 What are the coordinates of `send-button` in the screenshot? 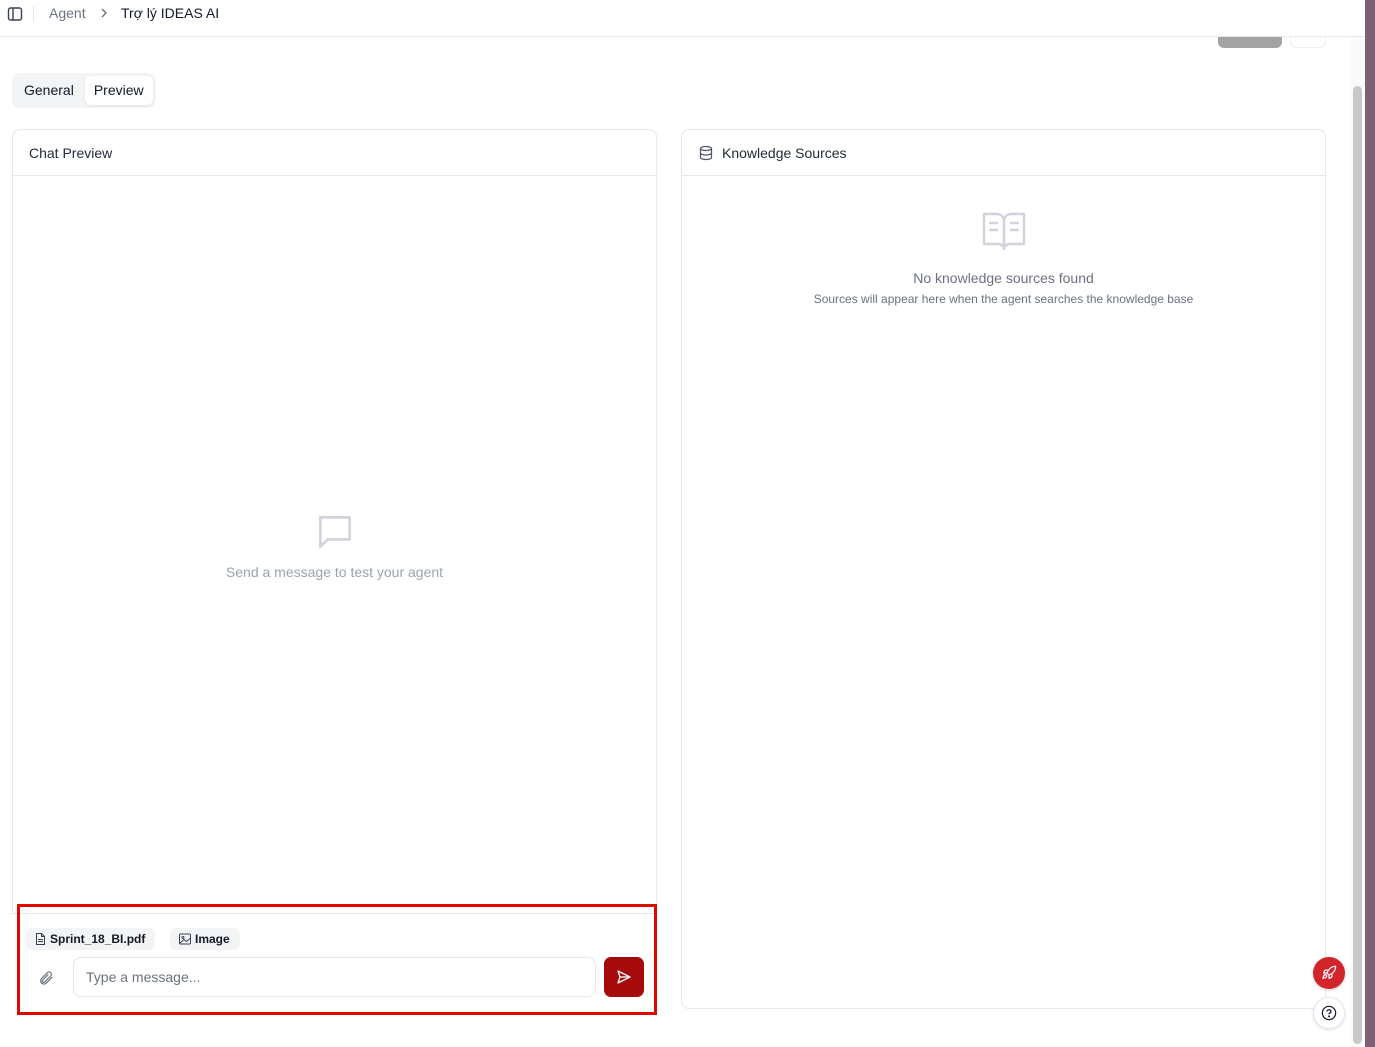 It's located at (624, 977).